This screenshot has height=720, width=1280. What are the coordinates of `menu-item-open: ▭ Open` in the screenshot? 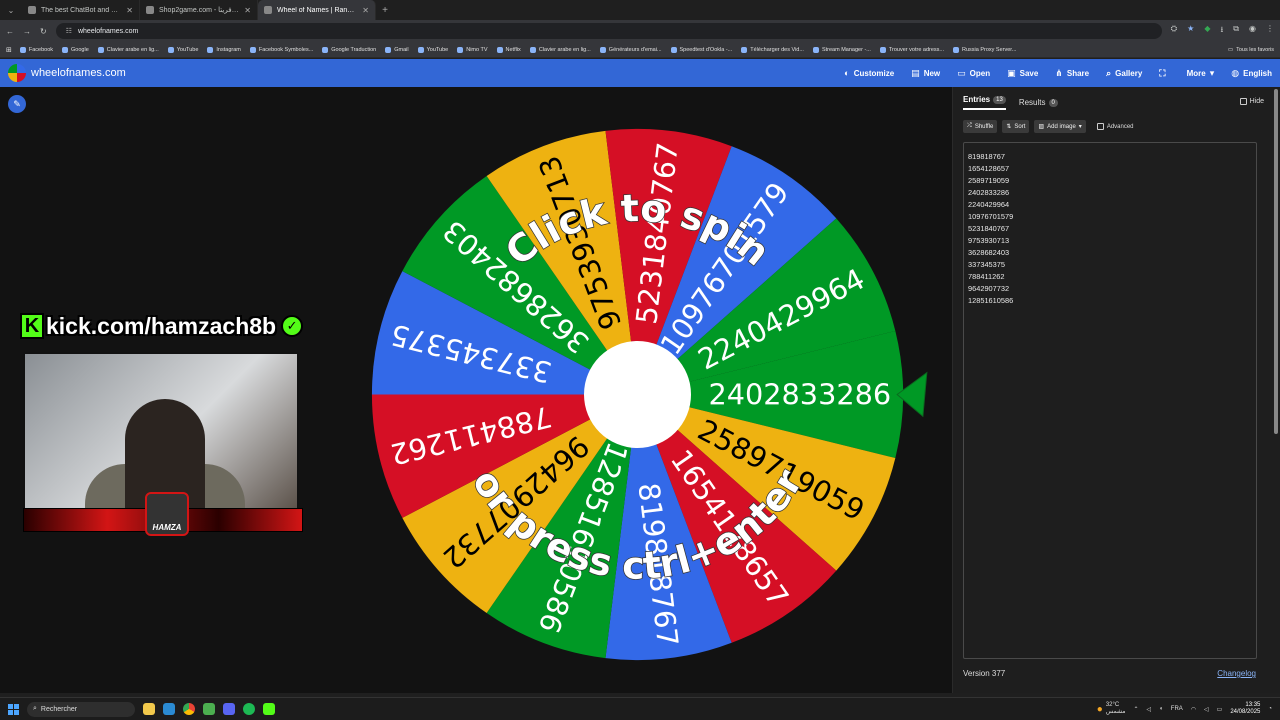 It's located at (973, 73).